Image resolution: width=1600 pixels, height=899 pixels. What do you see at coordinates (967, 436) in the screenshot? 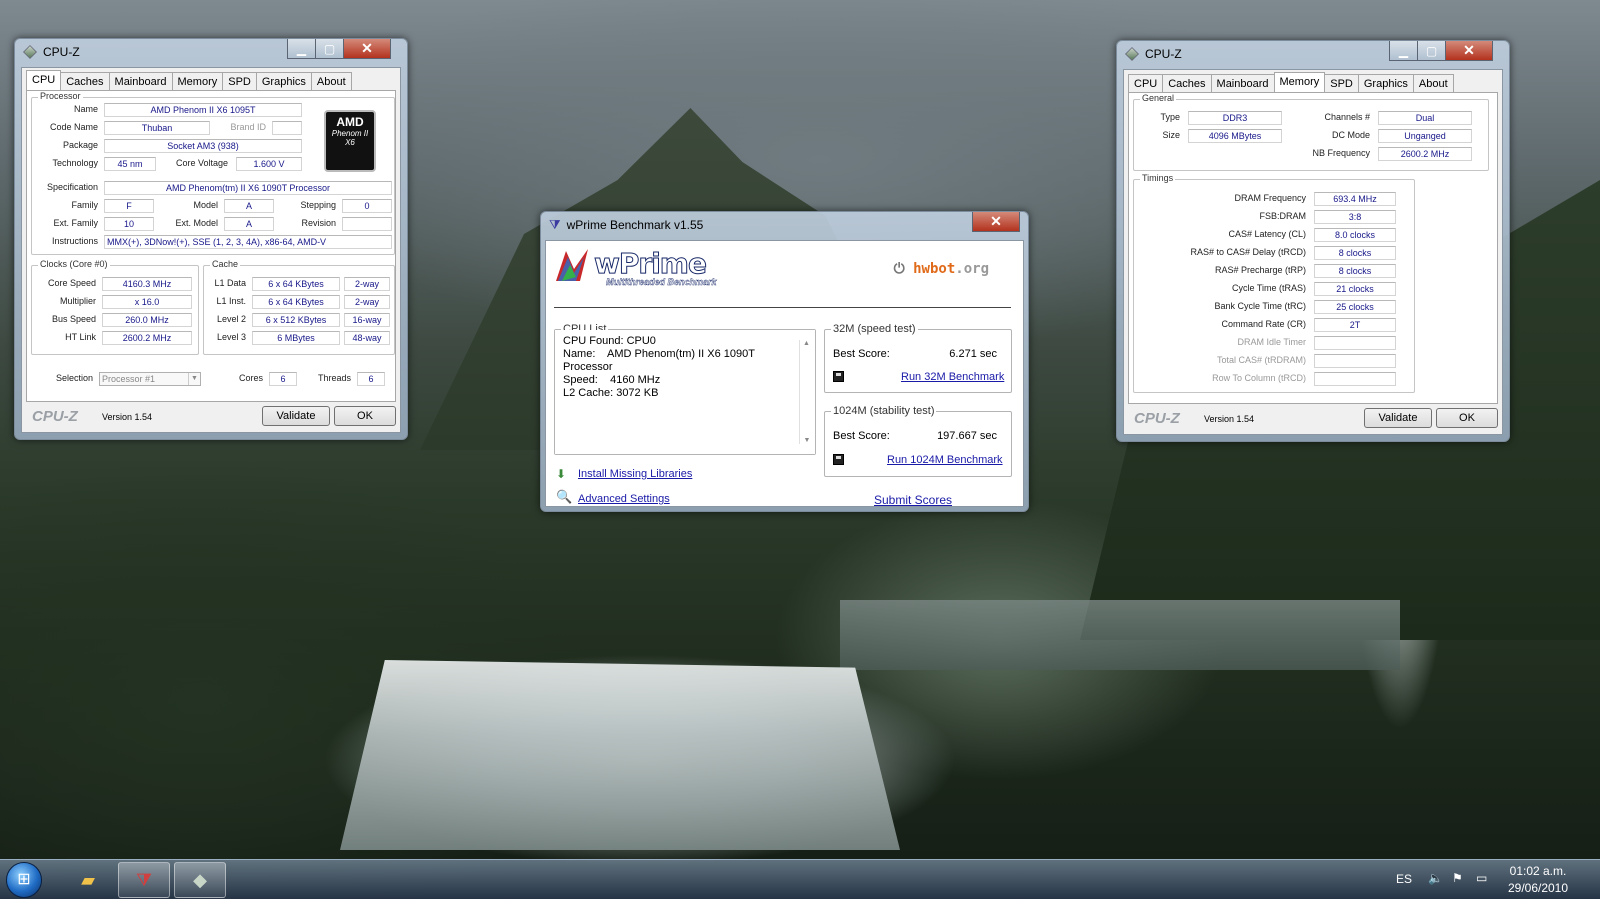
I see `stability-test-score: 197.667 sec` at bounding box center [967, 436].